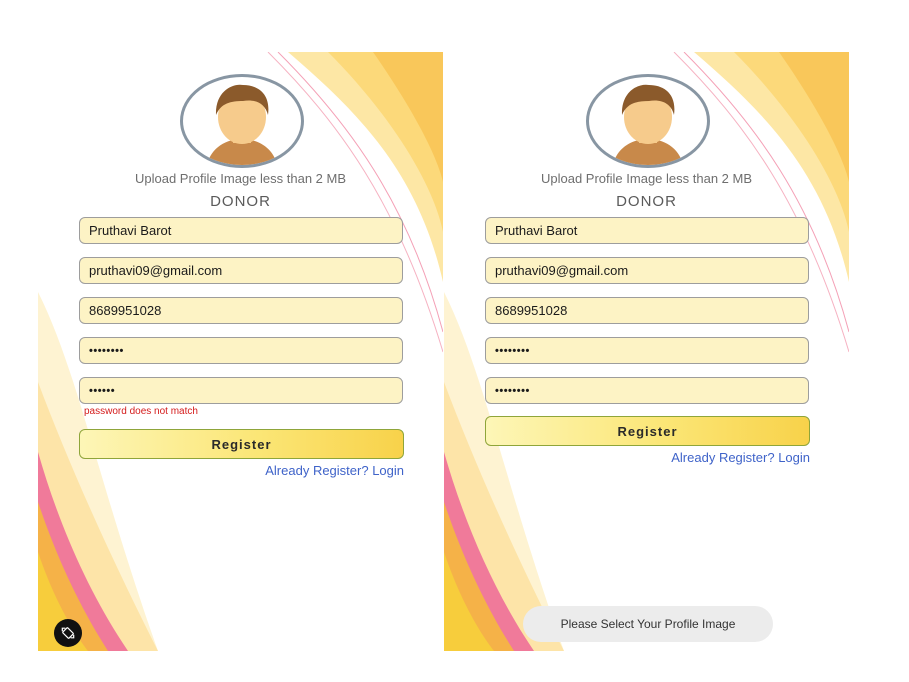 The height and width of the screenshot is (682, 909). I want to click on confirm-password-field: ••••••, so click(241, 390).